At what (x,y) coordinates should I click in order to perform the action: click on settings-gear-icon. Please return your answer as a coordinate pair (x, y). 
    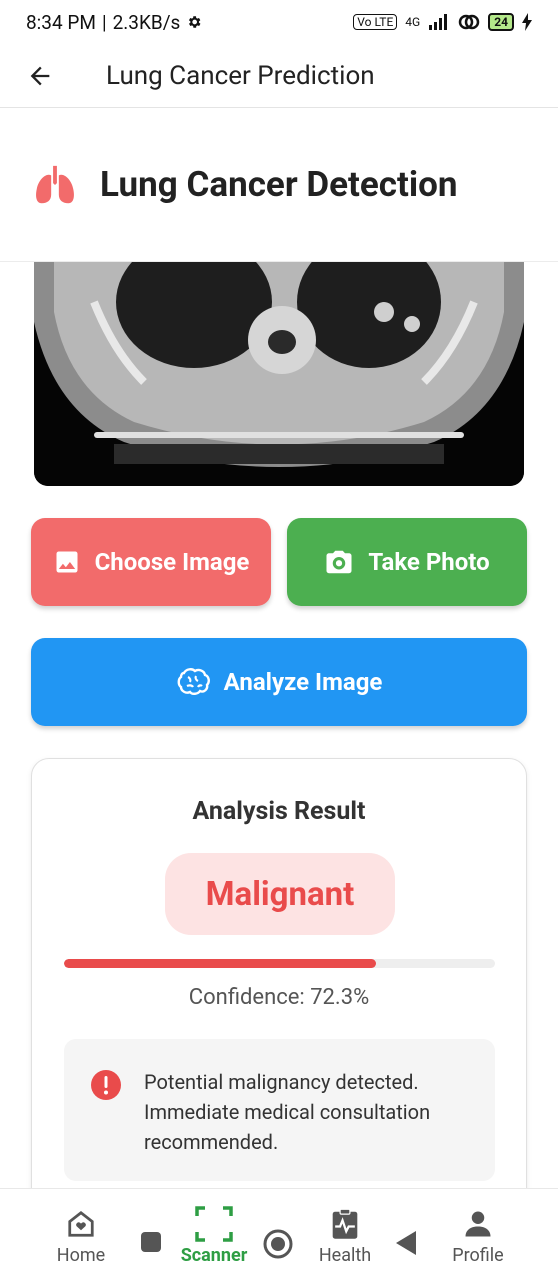
    Looking at the image, I should click on (195, 22).